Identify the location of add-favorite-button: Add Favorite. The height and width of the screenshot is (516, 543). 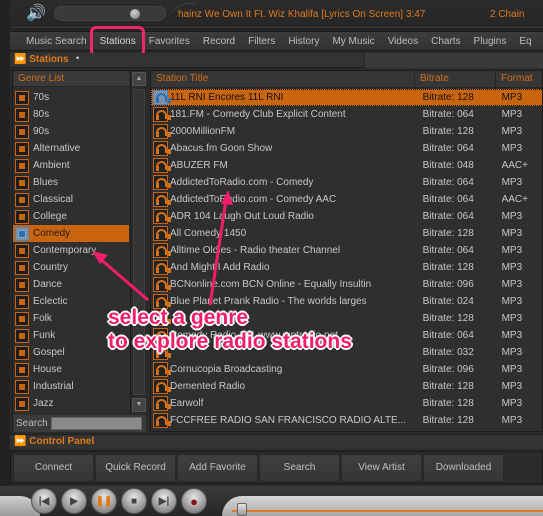
(217, 467).